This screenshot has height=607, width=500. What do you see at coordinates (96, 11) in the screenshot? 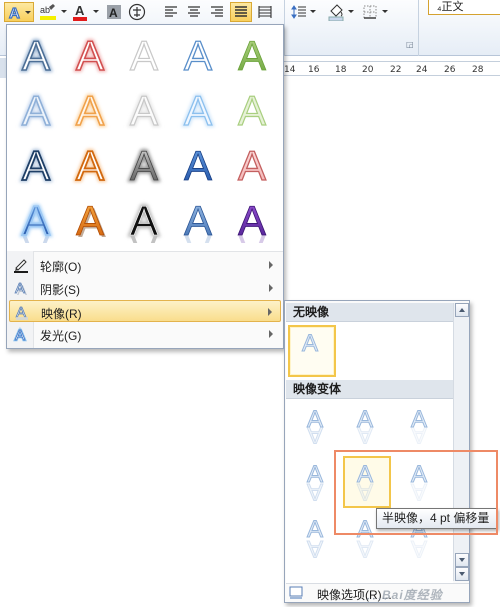
I see `font-color-dropdown-arrow` at bounding box center [96, 11].